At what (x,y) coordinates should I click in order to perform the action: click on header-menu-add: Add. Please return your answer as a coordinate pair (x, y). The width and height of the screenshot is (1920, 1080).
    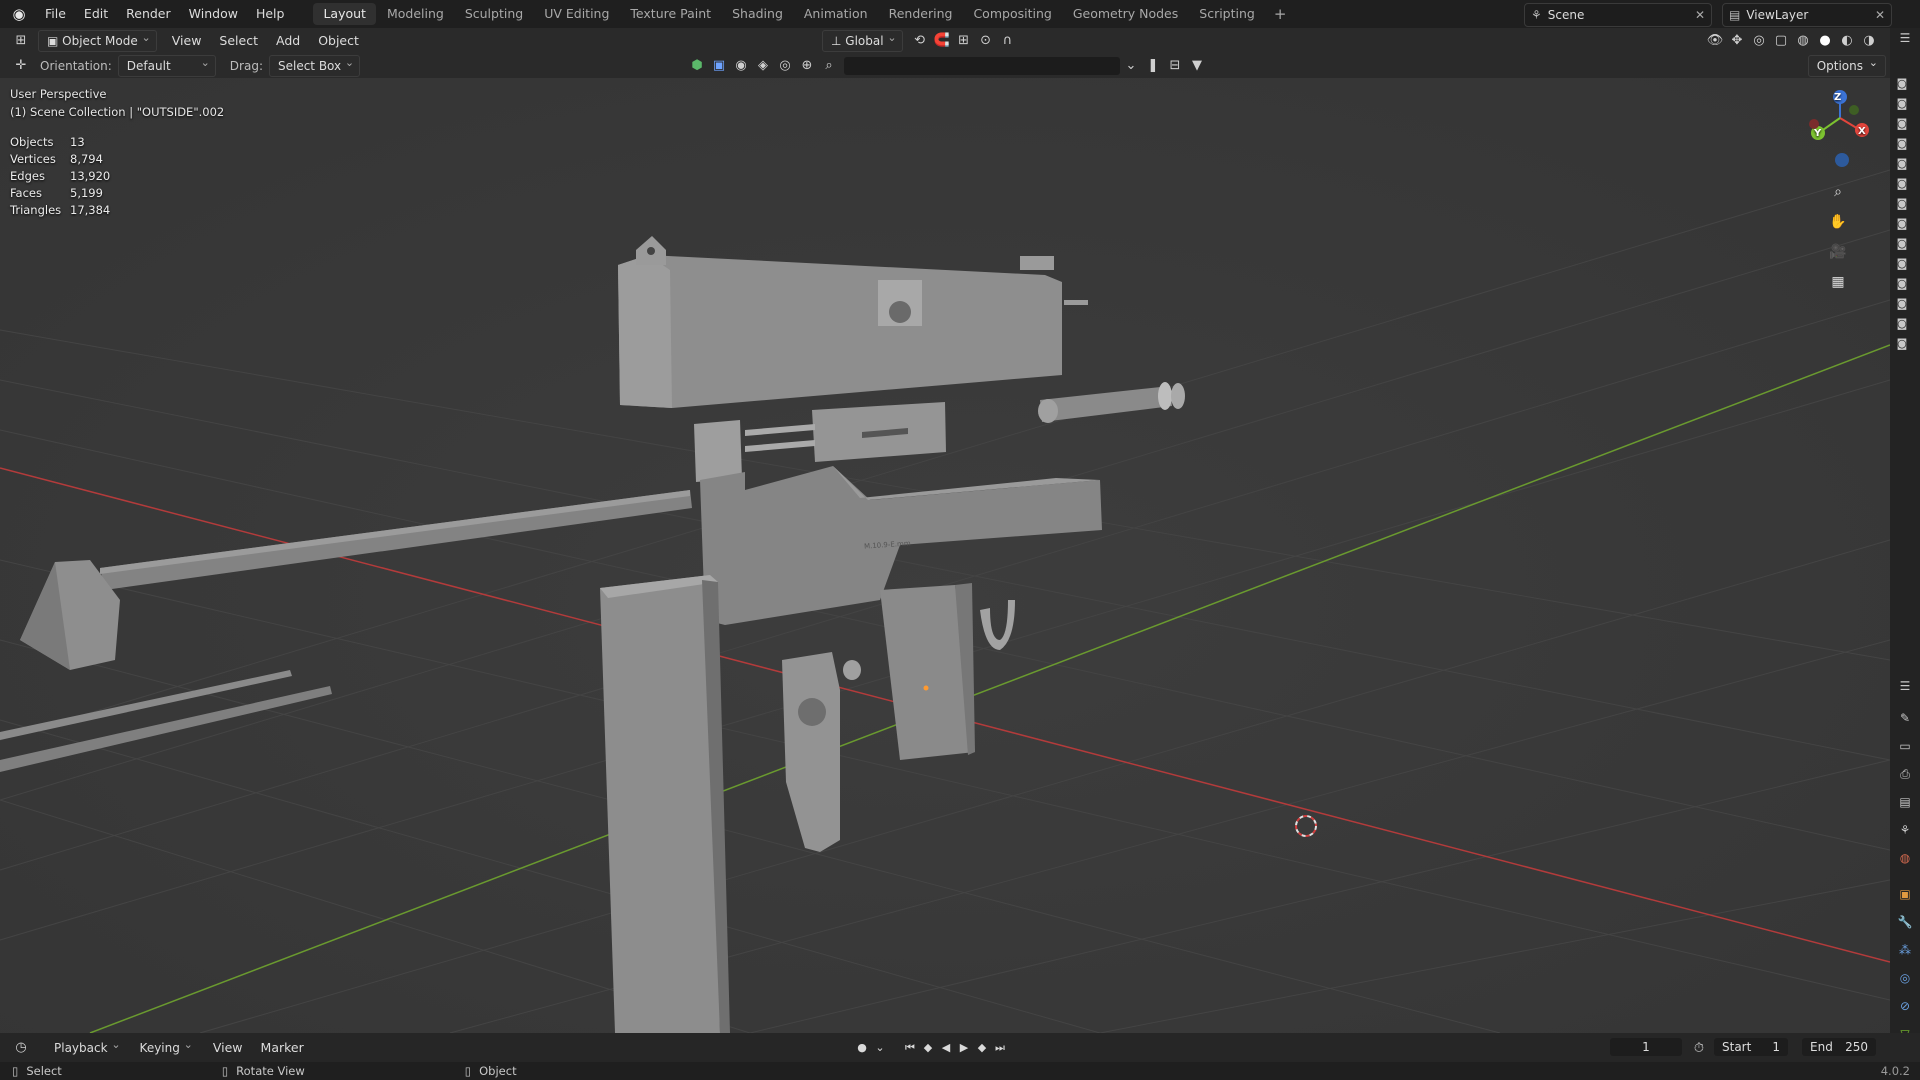
    Looking at the image, I should click on (288, 40).